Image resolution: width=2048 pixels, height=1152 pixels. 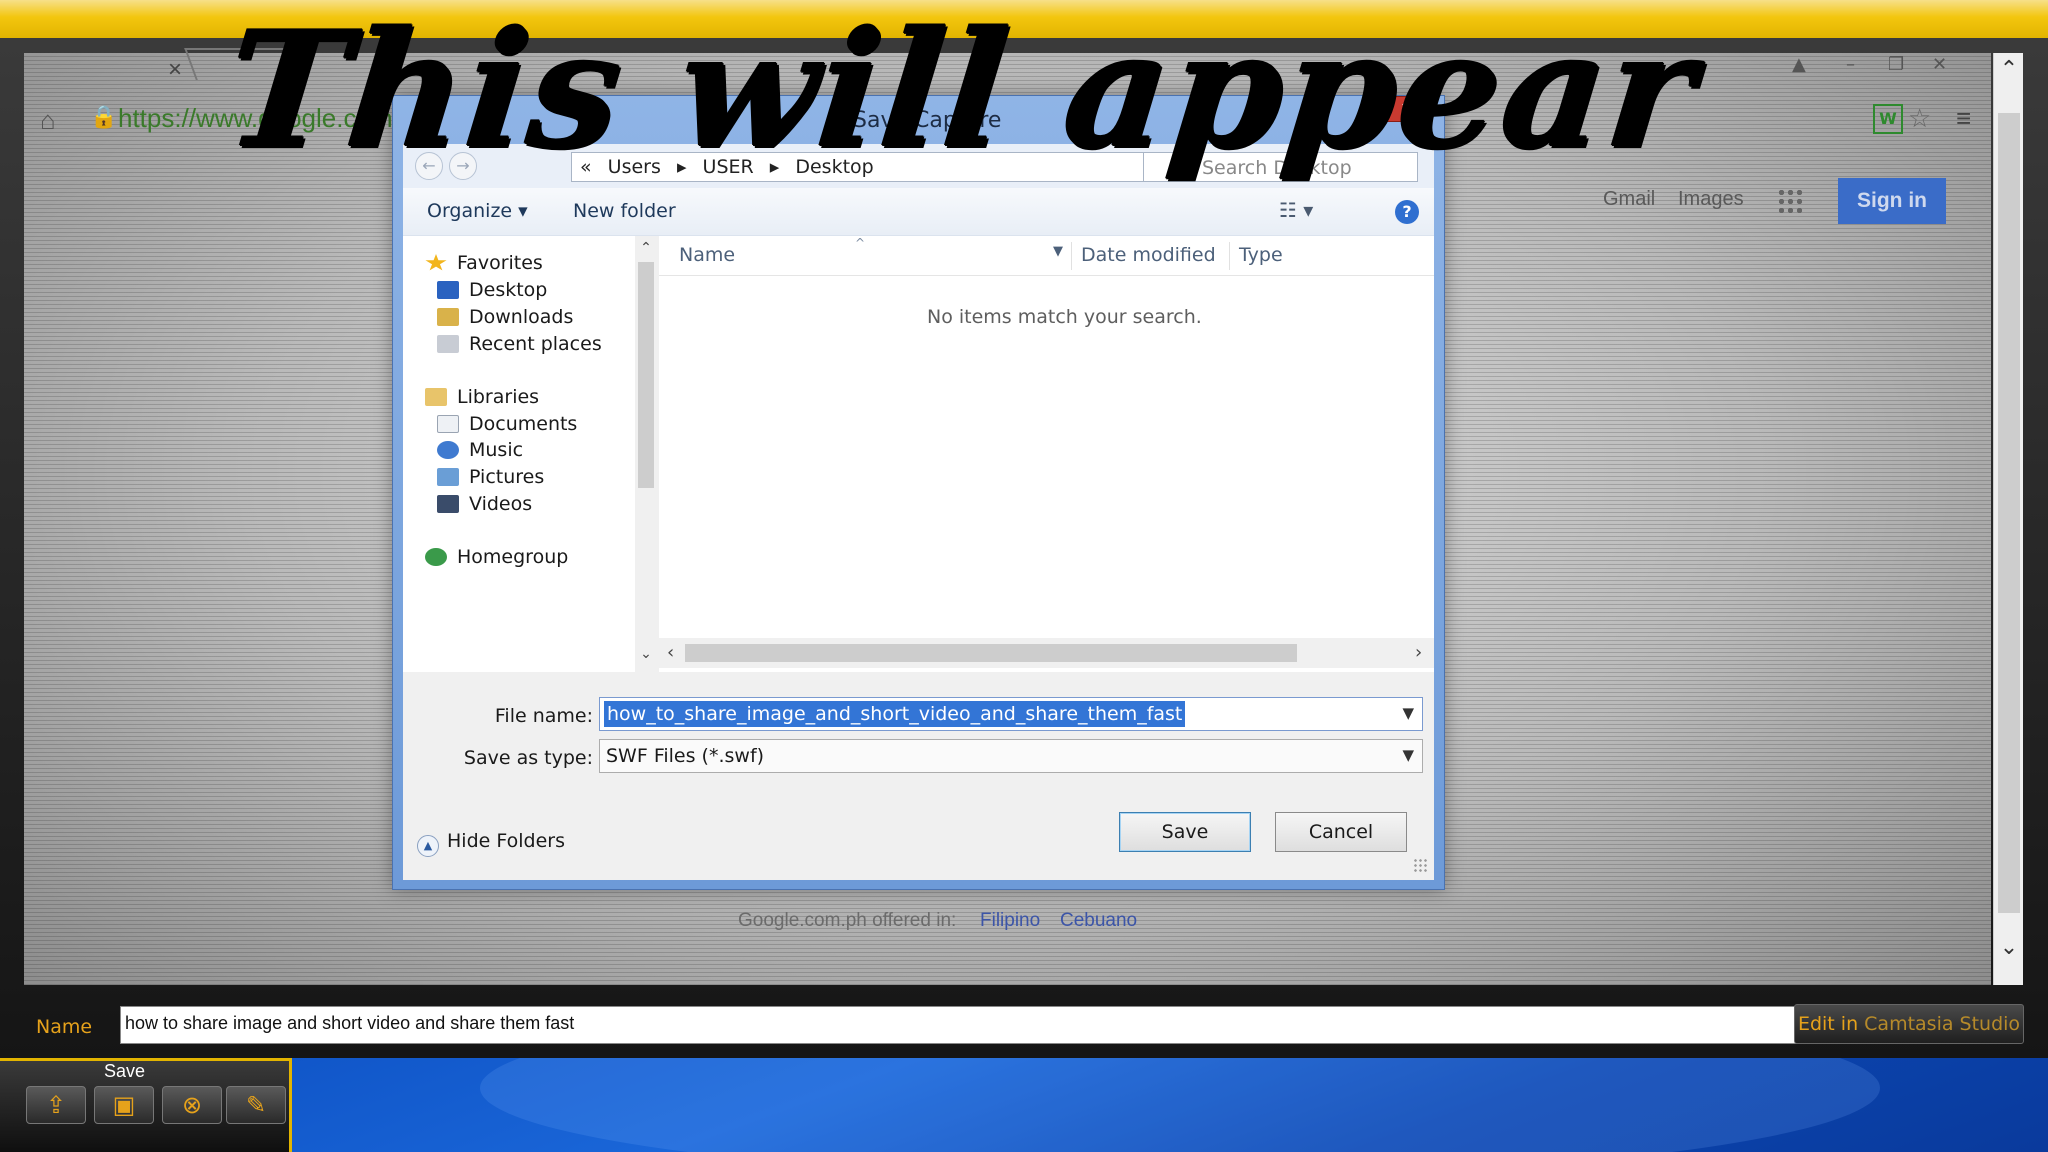 I want to click on extension-icon: W, so click(x=1888, y=119).